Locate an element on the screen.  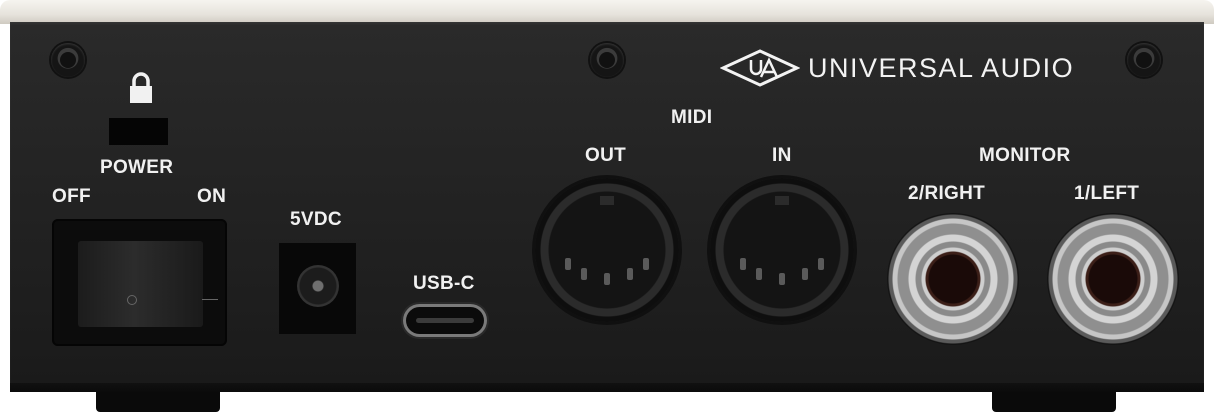
dc-input-label: 5VDC is located at coordinates (316, 219).